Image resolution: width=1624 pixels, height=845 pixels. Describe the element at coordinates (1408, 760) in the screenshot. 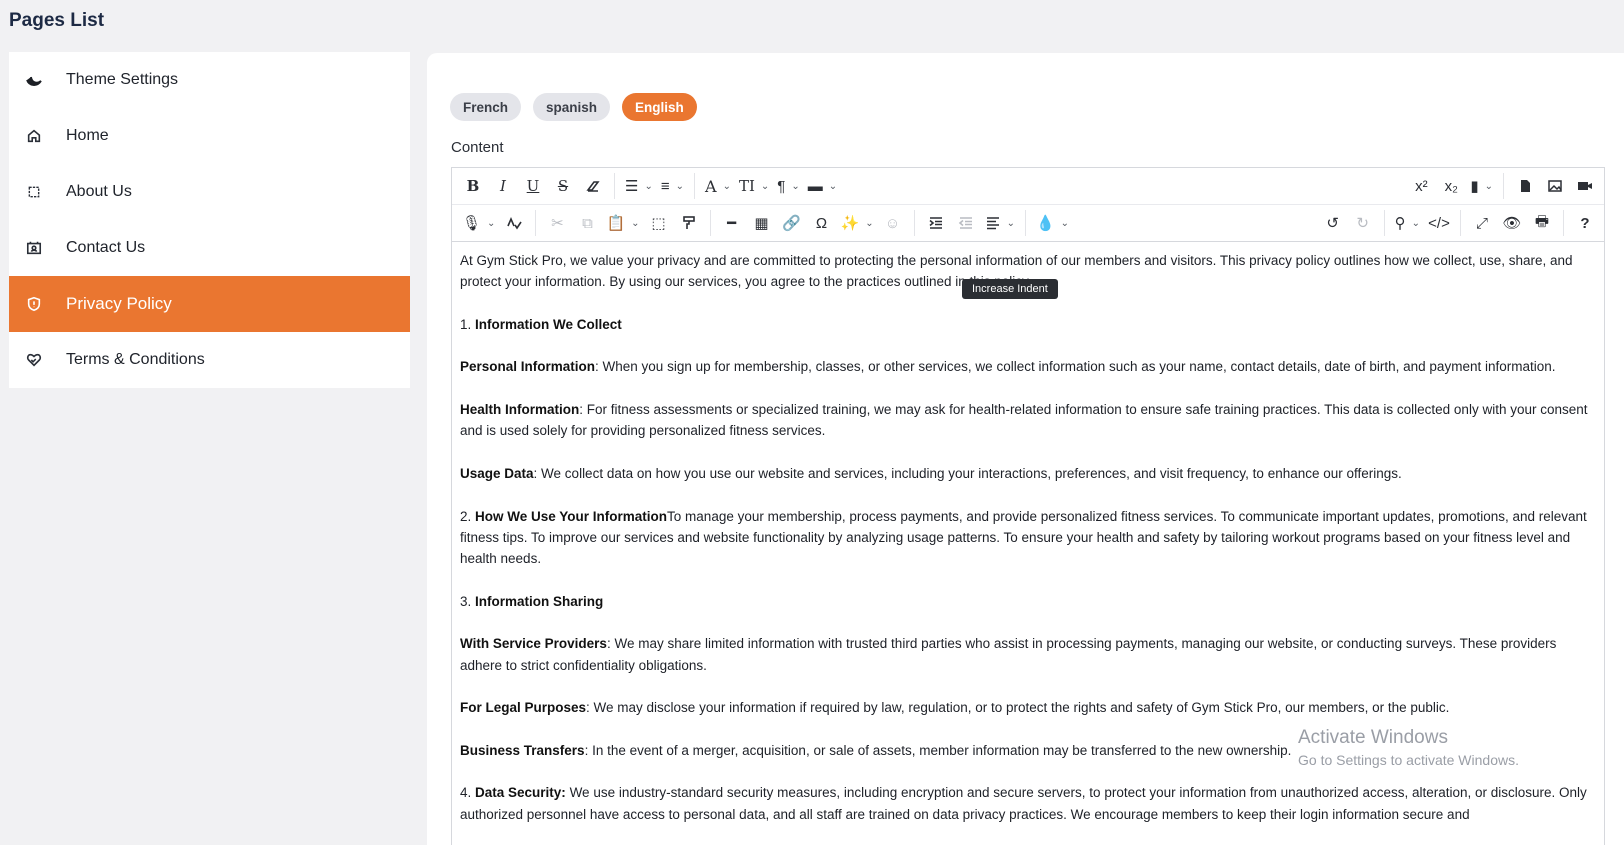

I see `watermark-subtitle: Go to Settings to activate Windows.` at that location.